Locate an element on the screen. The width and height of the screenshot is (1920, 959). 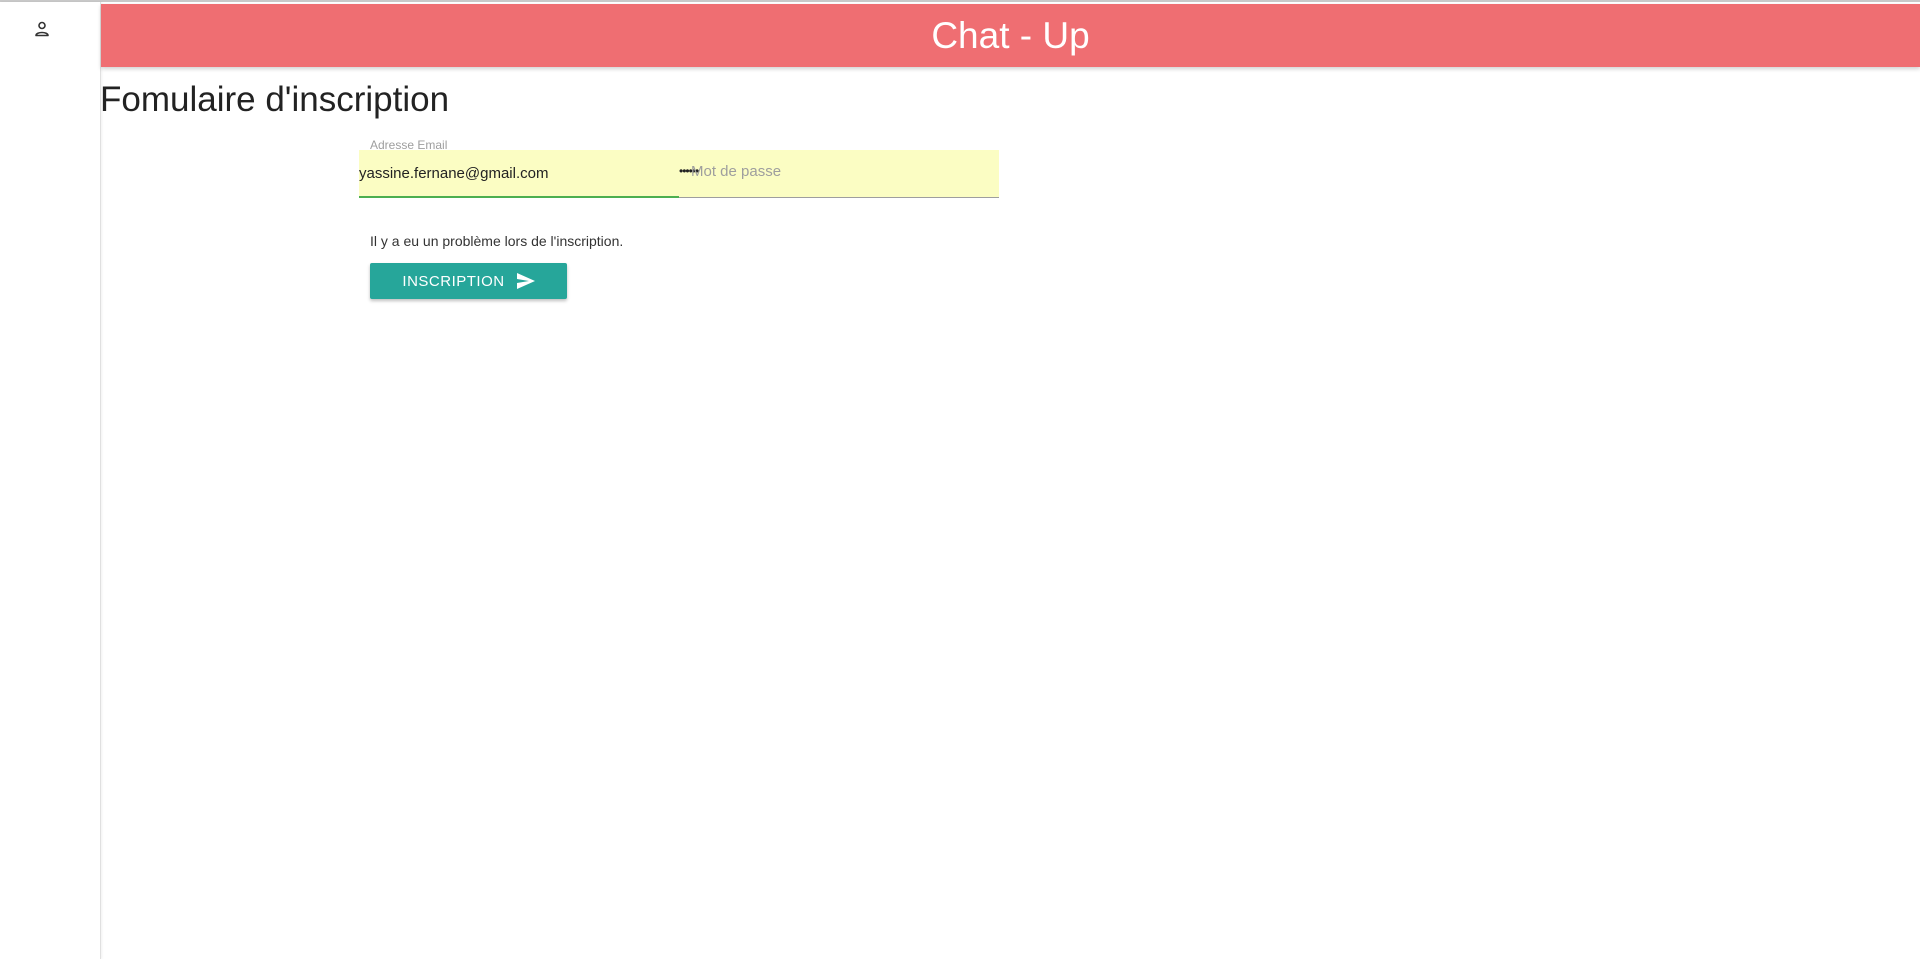
email-input is located at coordinates (519, 173).